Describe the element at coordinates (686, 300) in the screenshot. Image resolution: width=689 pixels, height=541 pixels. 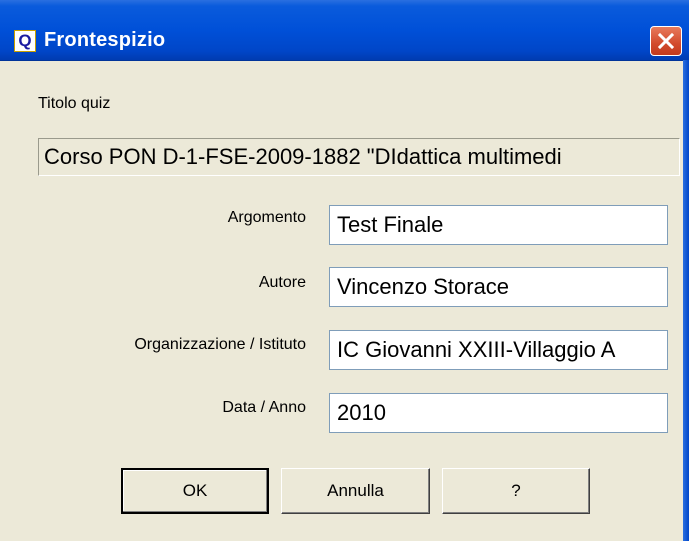
I see `window-frame` at that location.